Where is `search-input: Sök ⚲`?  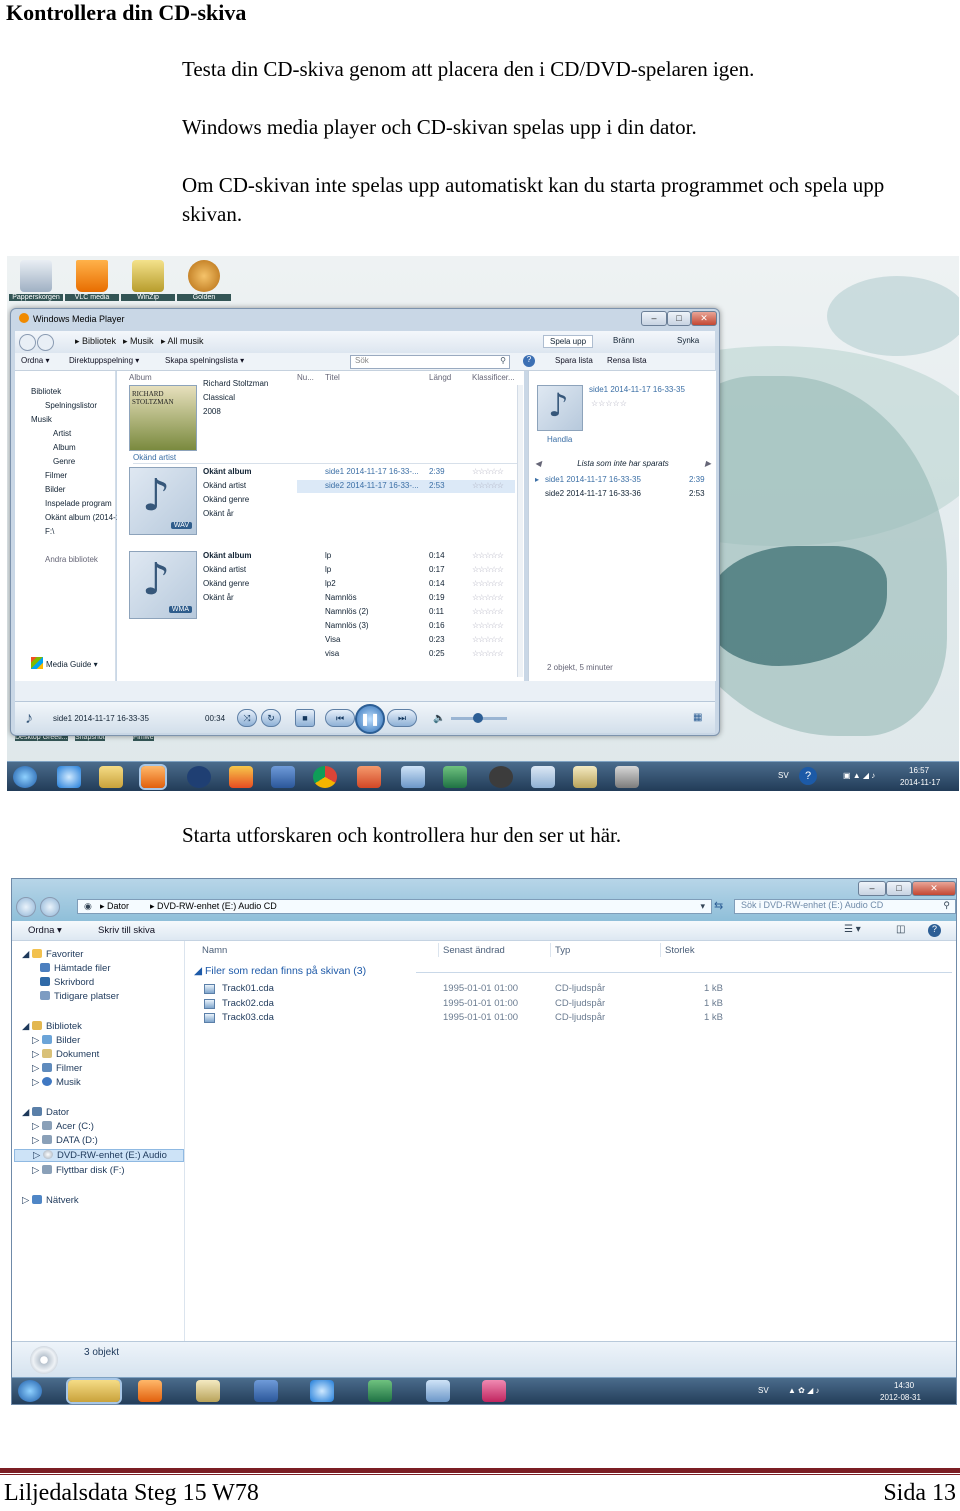 search-input: Sök ⚲ is located at coordinates (430, 362).